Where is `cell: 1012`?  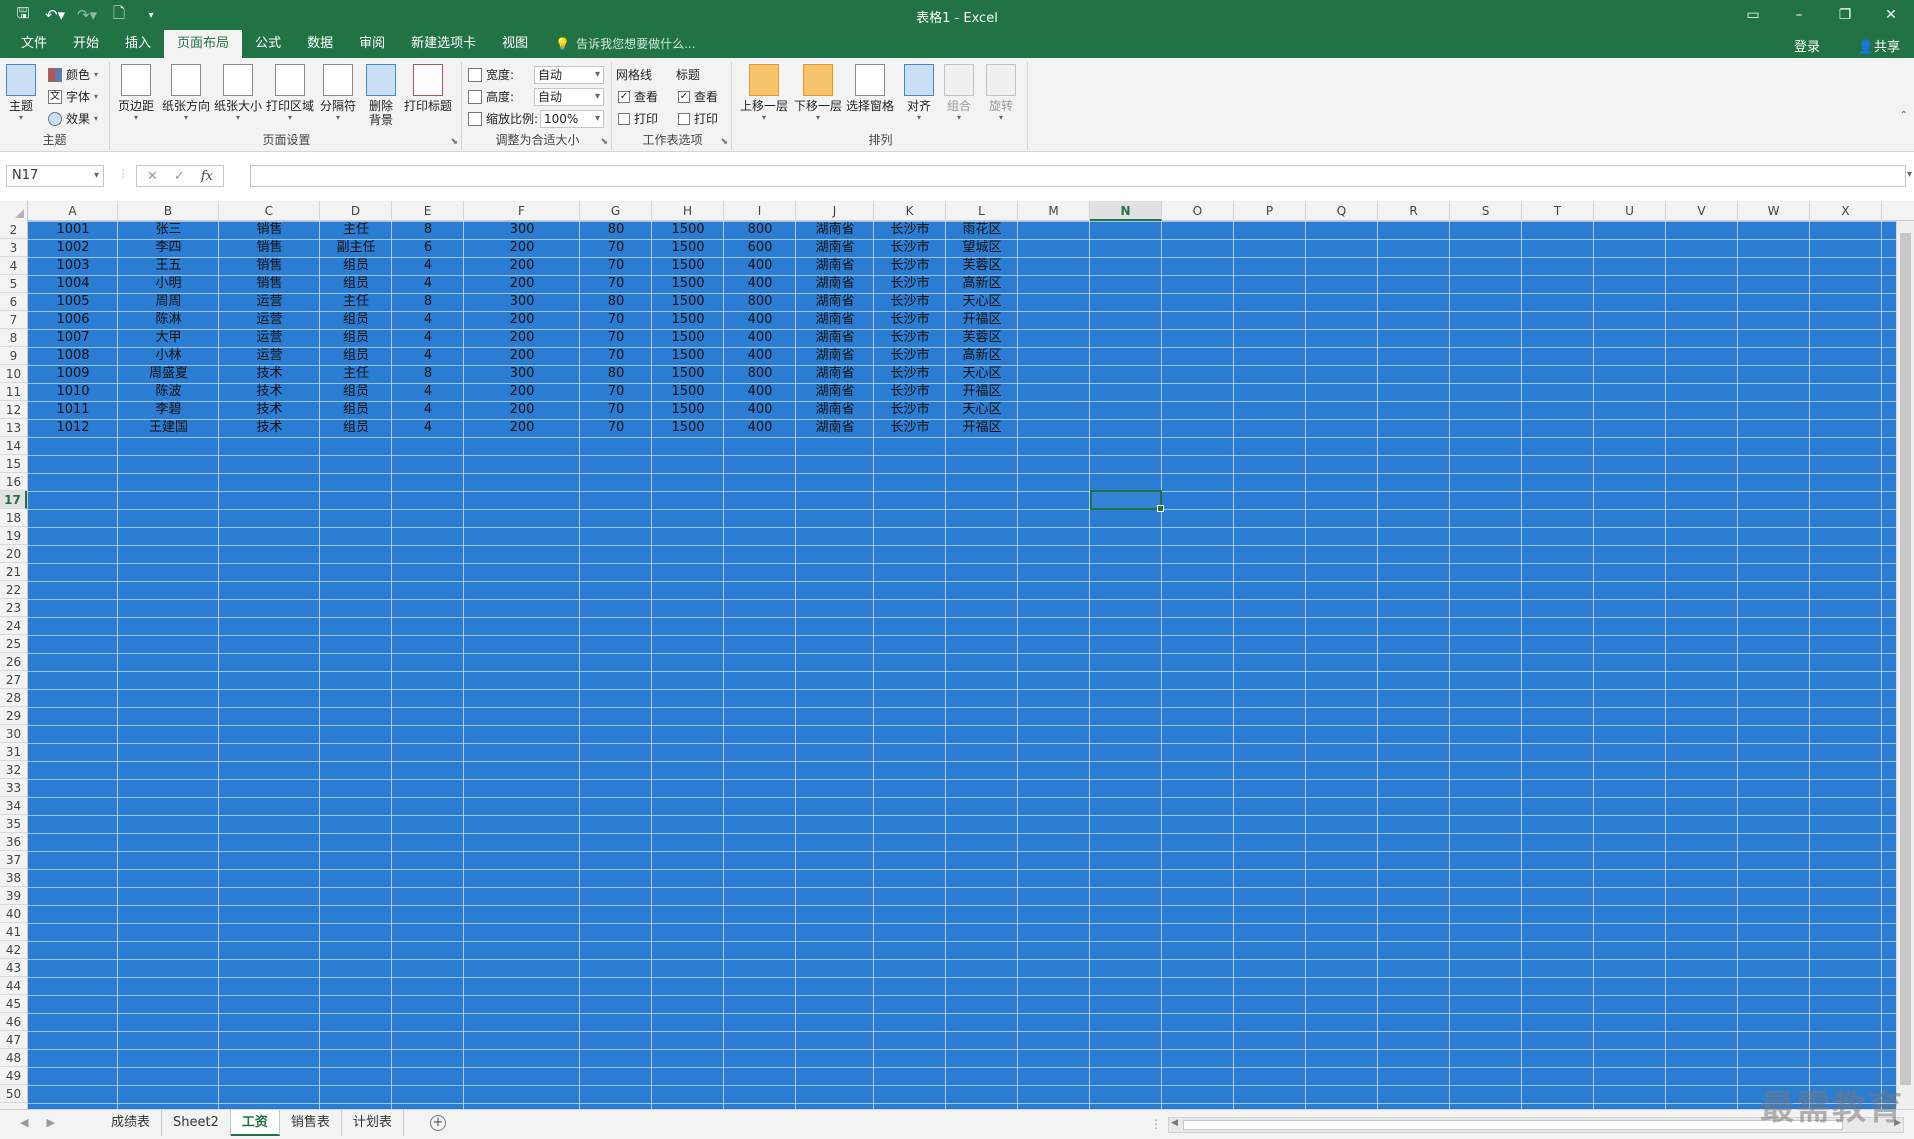
cell: 1012 is located at coordinates (73, 428).